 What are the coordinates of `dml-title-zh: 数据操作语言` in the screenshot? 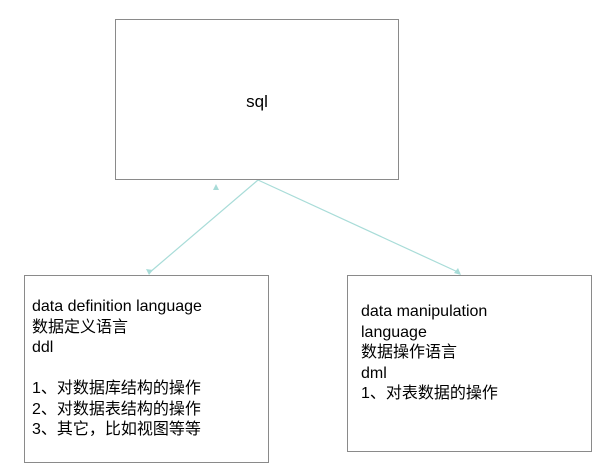 It's located at (409, 352).